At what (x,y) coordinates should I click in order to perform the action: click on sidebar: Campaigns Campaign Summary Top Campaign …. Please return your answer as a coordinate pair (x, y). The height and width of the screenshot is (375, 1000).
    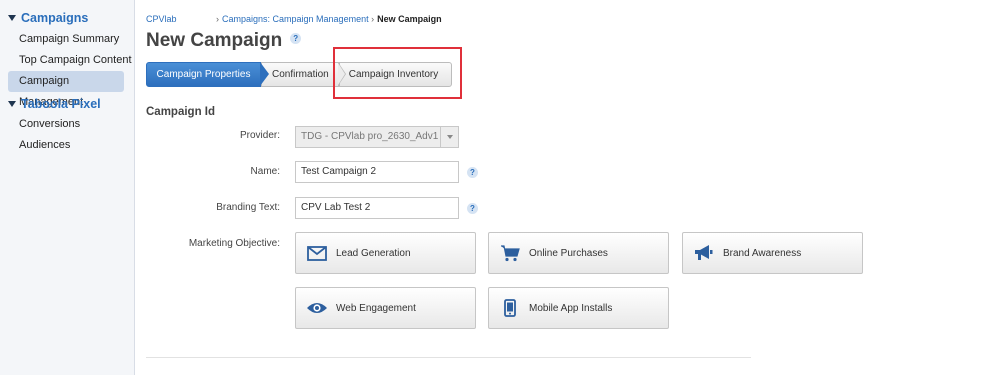
    Looking at the image, I should click on (67, 187).